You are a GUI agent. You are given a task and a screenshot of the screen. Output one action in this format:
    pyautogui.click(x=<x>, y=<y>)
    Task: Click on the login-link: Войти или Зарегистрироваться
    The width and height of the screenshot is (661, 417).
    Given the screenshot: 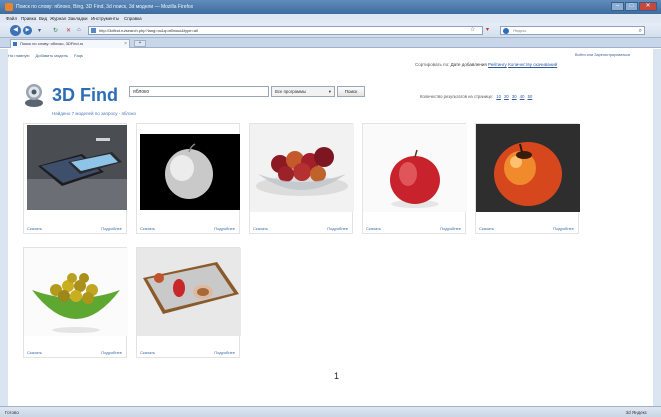 What is the action you would take?
    pyautogui.click(x=602, y=55)
    